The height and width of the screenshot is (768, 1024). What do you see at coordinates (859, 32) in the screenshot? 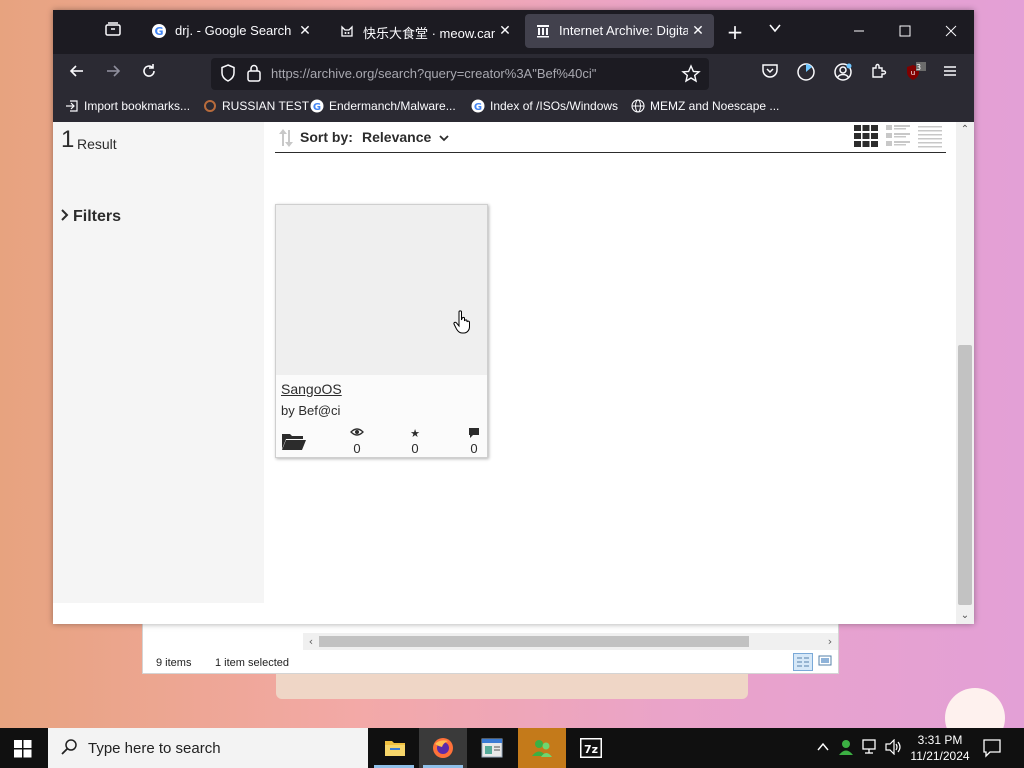
I see `minimize-icon` at bounding box center [859, 32].